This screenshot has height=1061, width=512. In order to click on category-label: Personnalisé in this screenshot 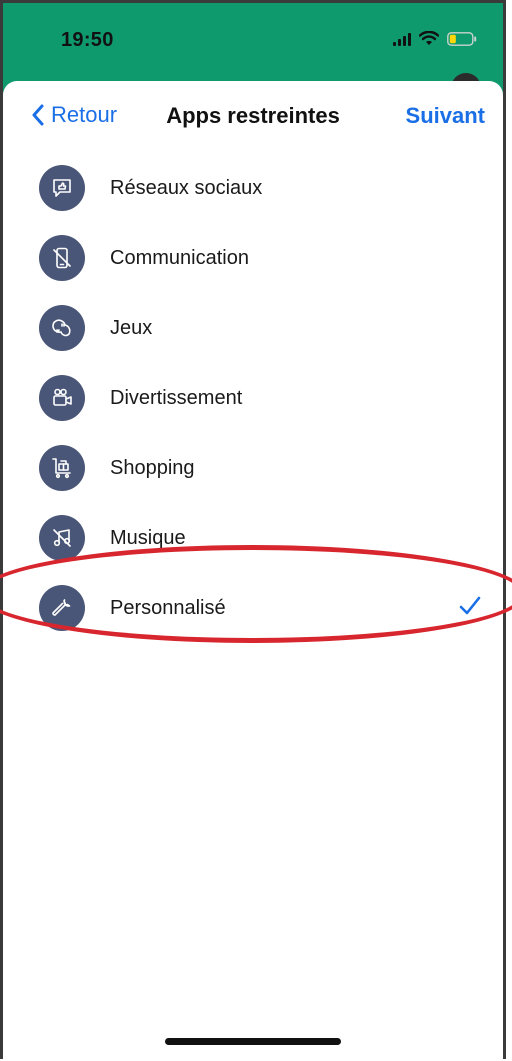, I will do `click(168, 607)`.